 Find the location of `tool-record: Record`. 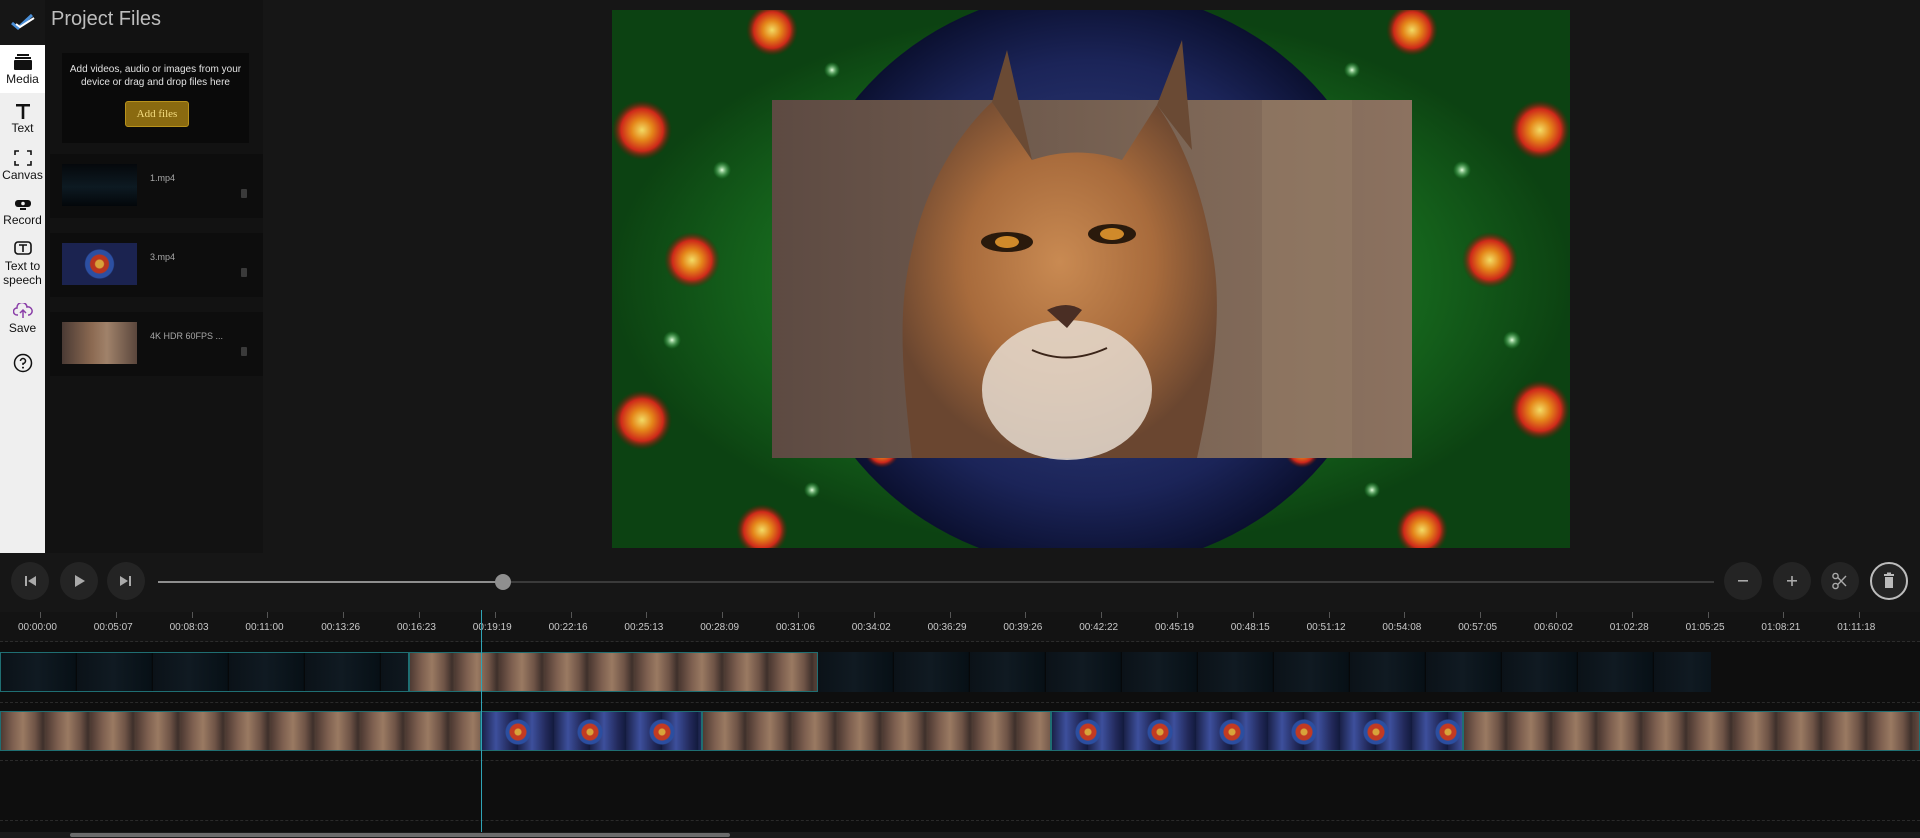

tool-record: Record is located at coordinates (22, 218).